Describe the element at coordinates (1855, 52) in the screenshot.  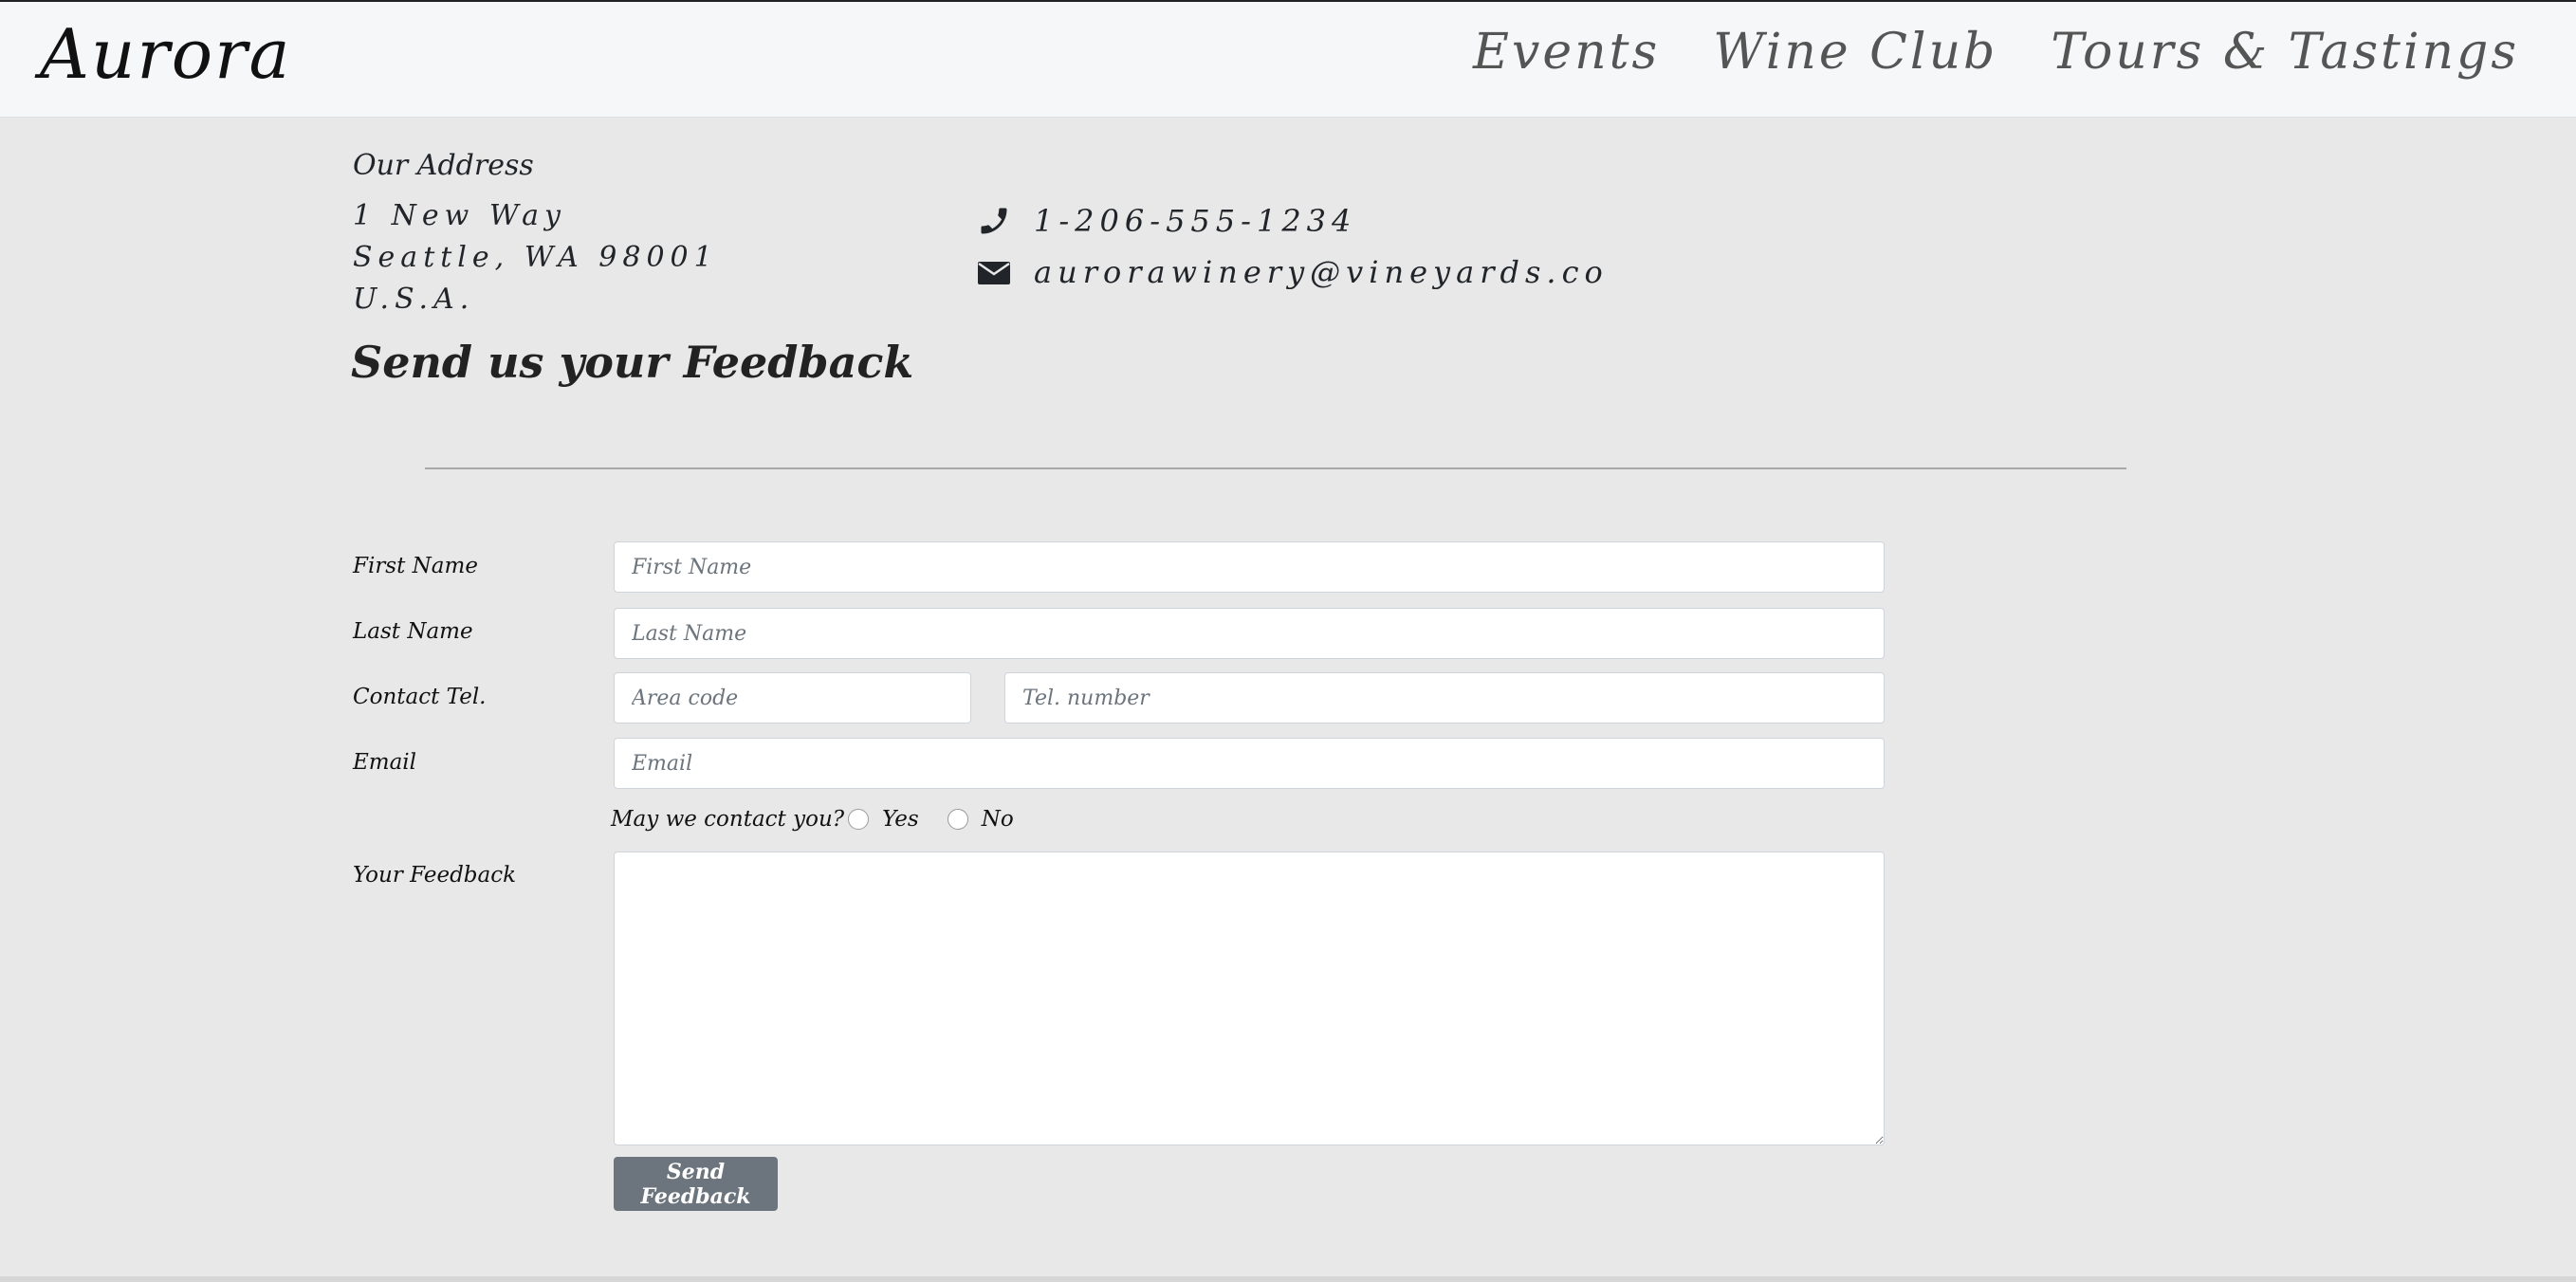
I see `nav-link-wine-club: Wine Club` at that location.